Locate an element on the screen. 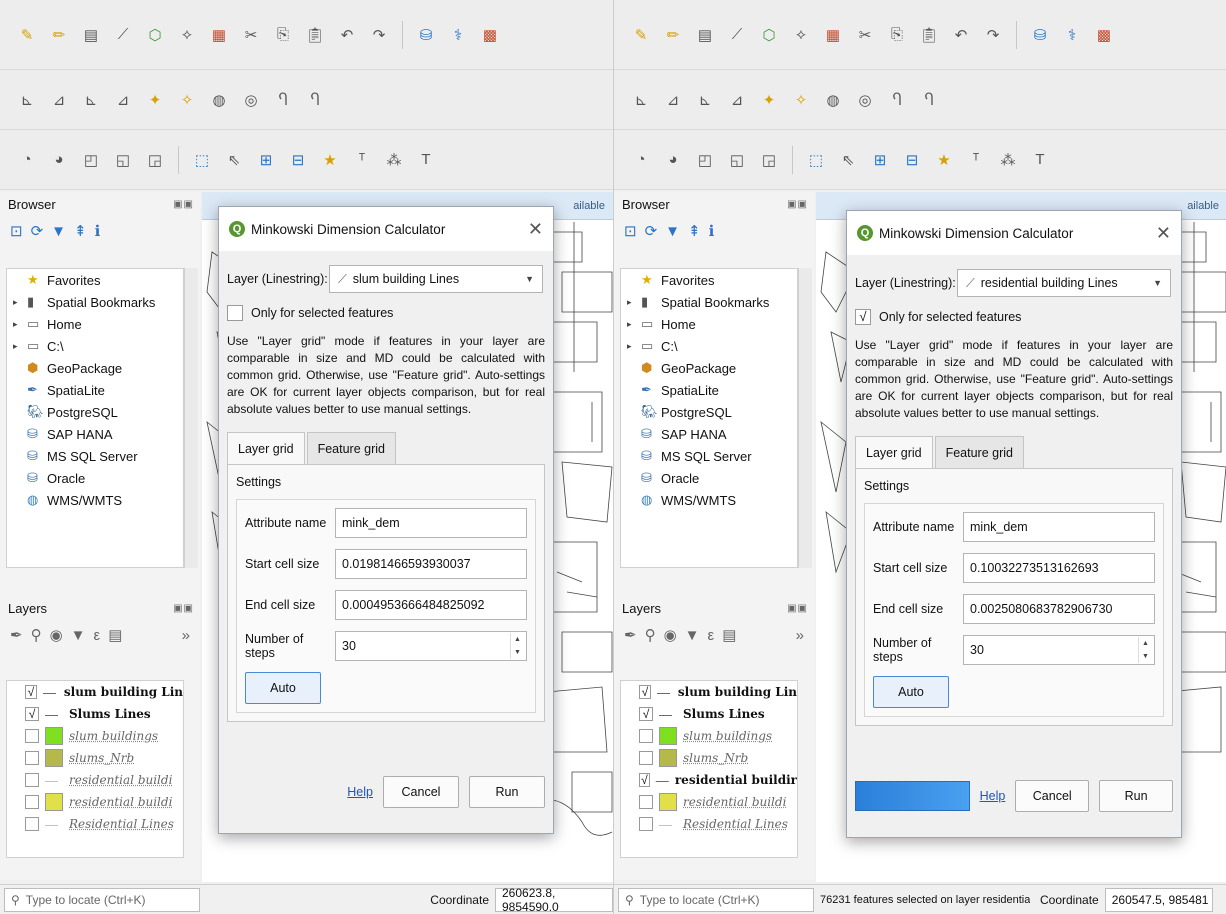 The width and height of the screenshot is (1226, 914). layer-item: — Residential Lines is located at coordinates (95, 824).